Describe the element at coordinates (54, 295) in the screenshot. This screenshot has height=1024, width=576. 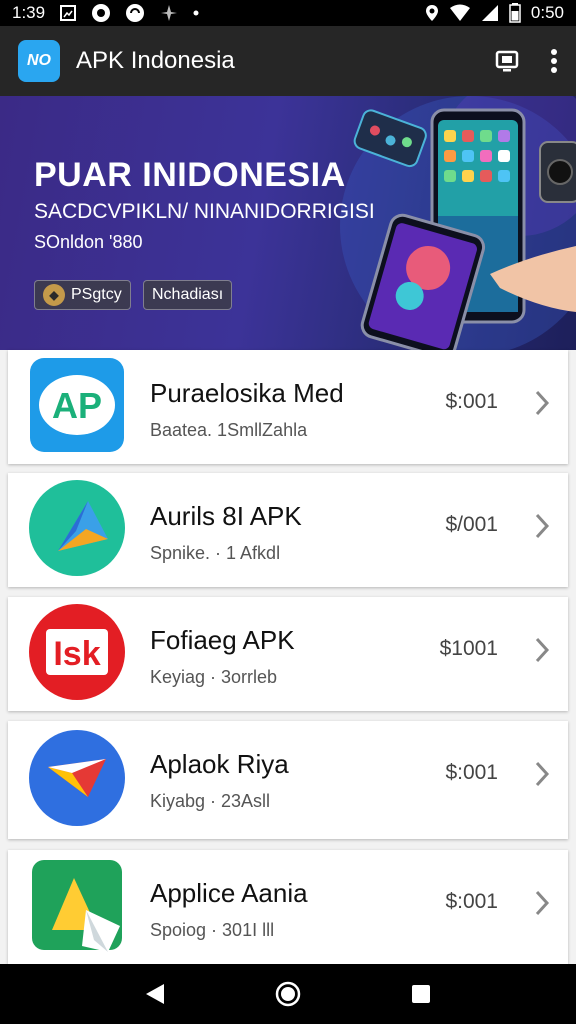
I see `shield-badge-icon: ◆` at that location.